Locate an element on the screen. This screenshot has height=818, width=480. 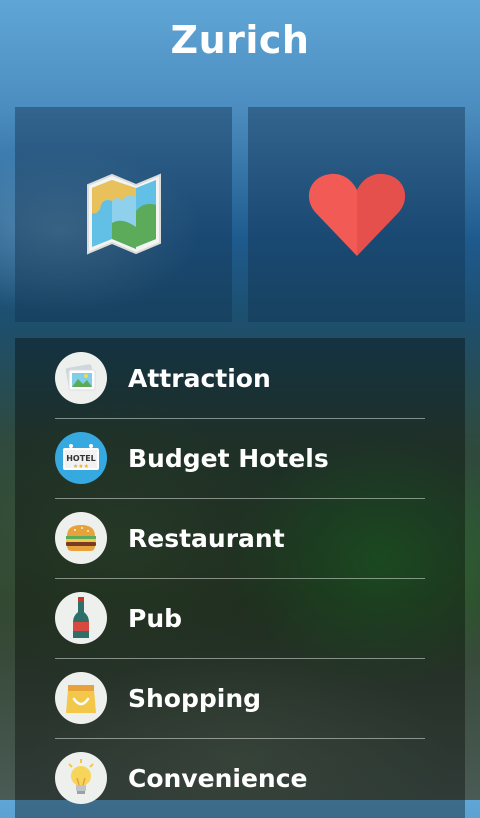
map-tile-button is located at coordinates (123, 214).